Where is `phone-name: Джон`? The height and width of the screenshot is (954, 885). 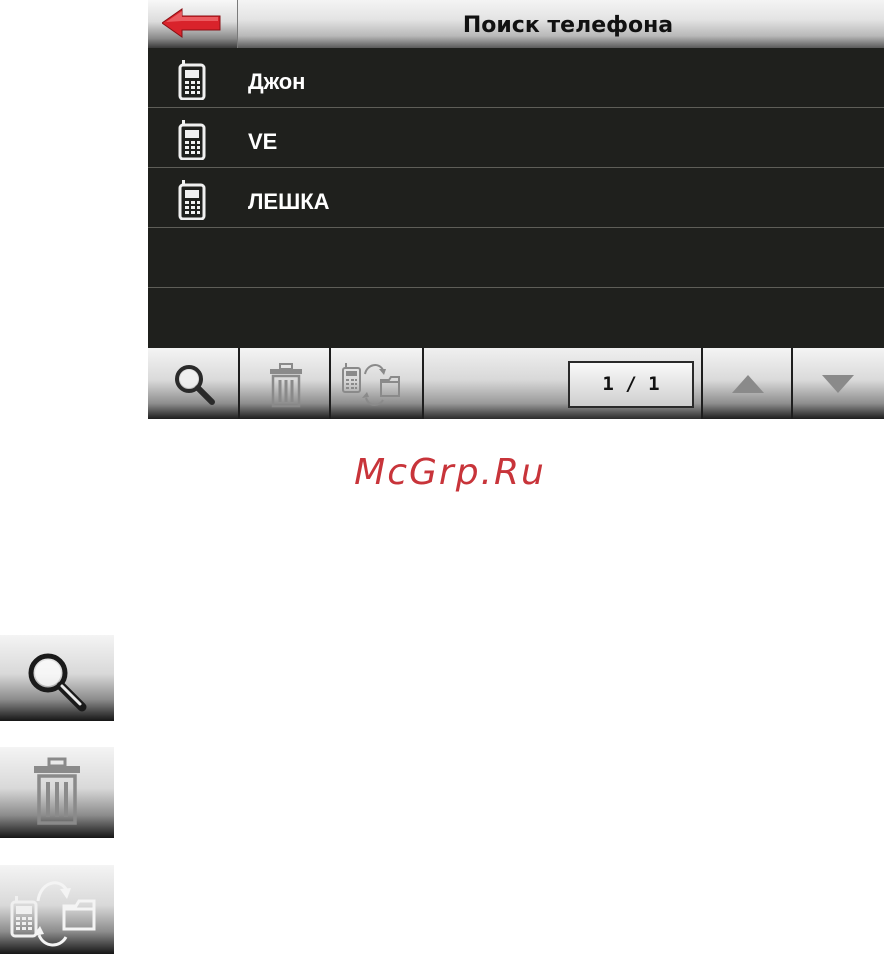 phone-name: Джон is located at coordinates (277, 81).